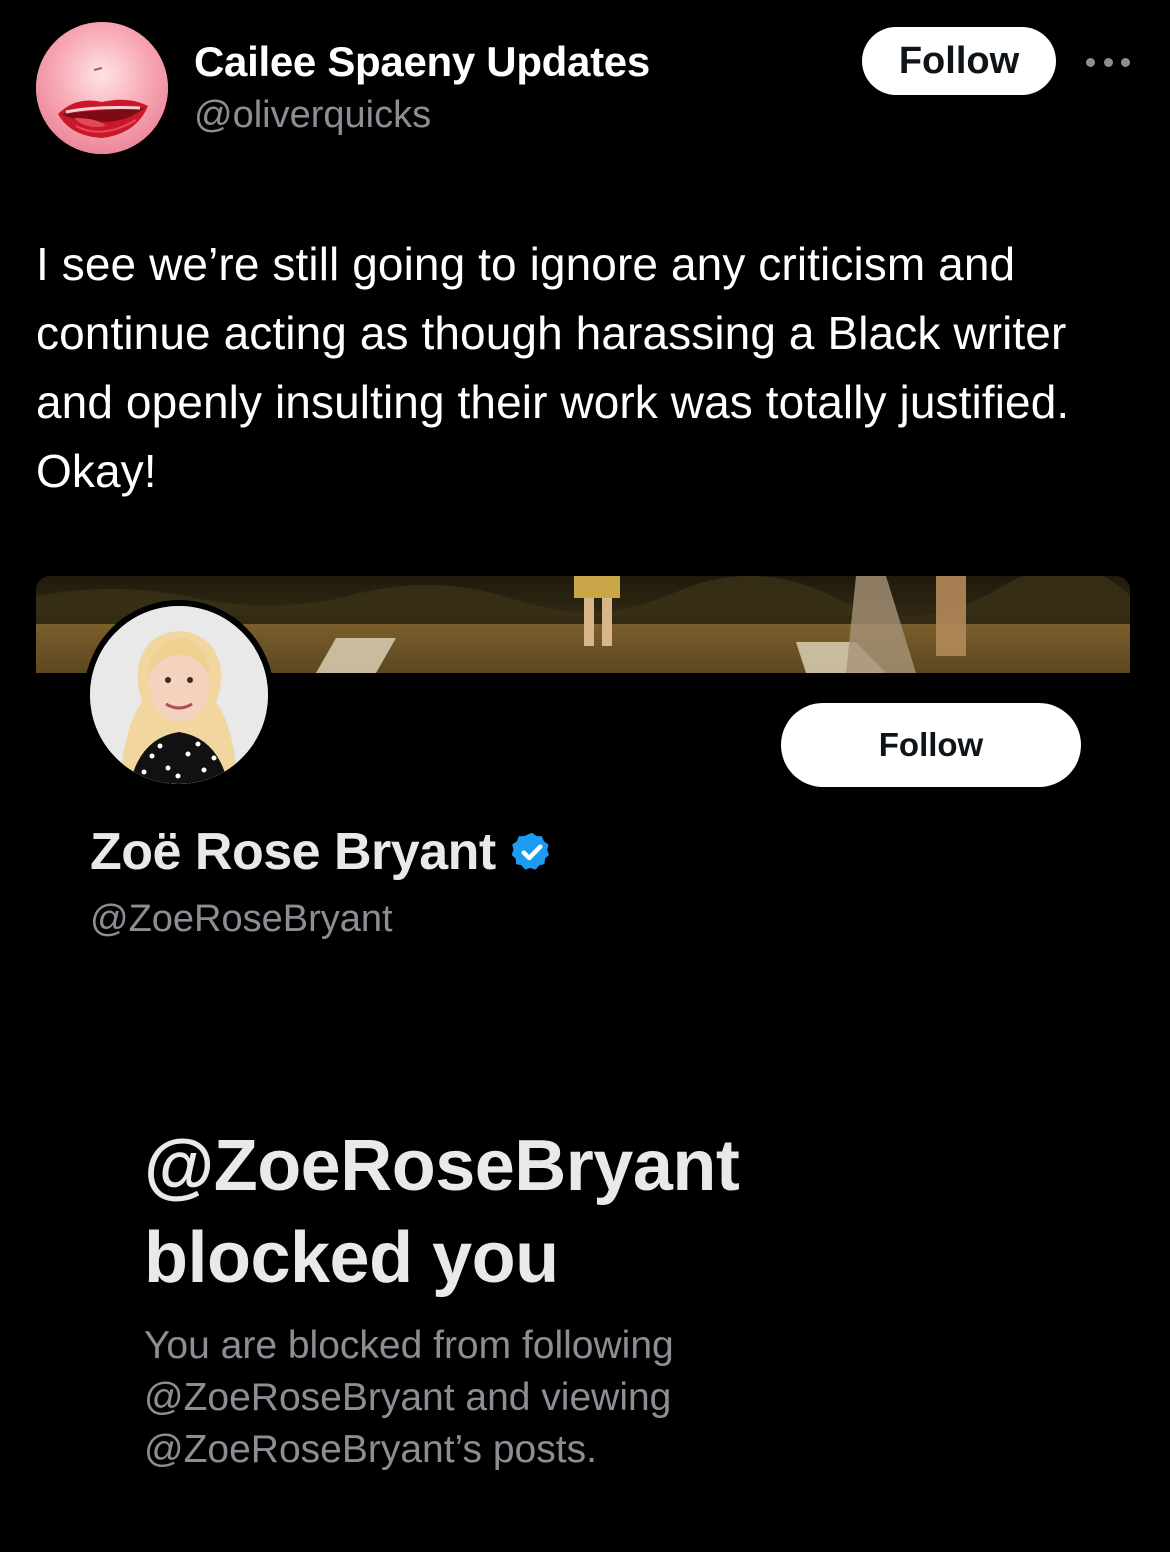 This screenshot has height=1552, width=1170. I want to click on blocked-title-handle: @ZoeRoseBryant, so click(442, 1166).